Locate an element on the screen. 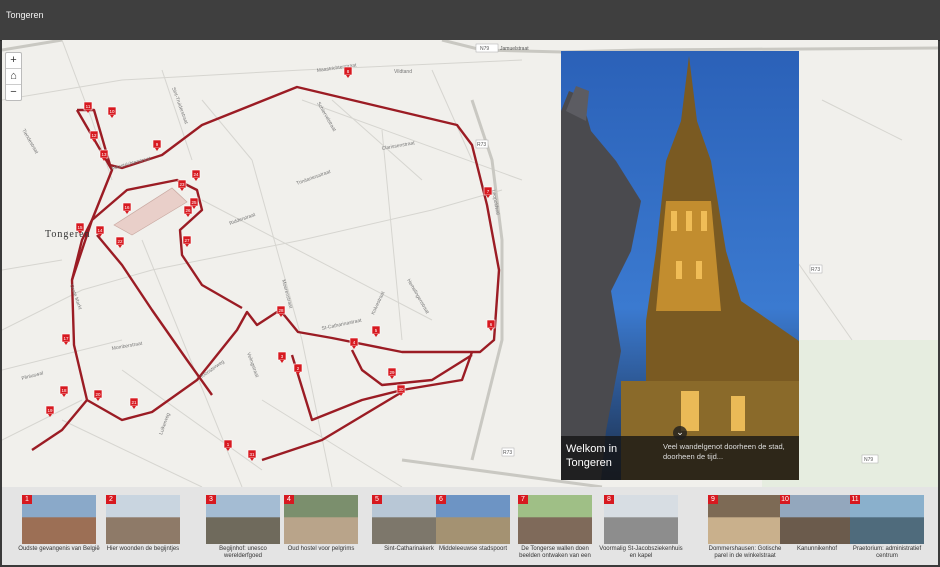  svg-text: Tiendestraat is located at coordinates (29, 141).